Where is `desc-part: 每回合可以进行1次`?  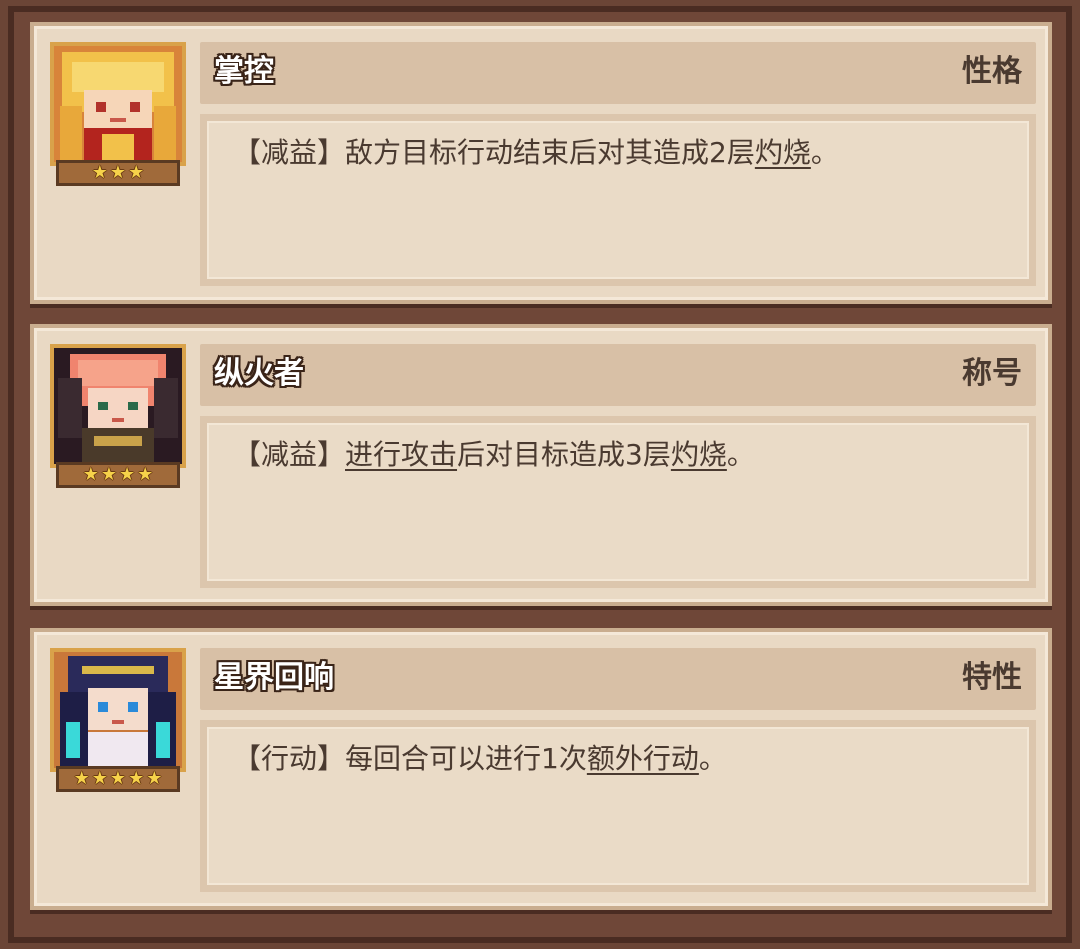
desc-part: 每回合可以进行1次 is located at coordinates (466, 758).